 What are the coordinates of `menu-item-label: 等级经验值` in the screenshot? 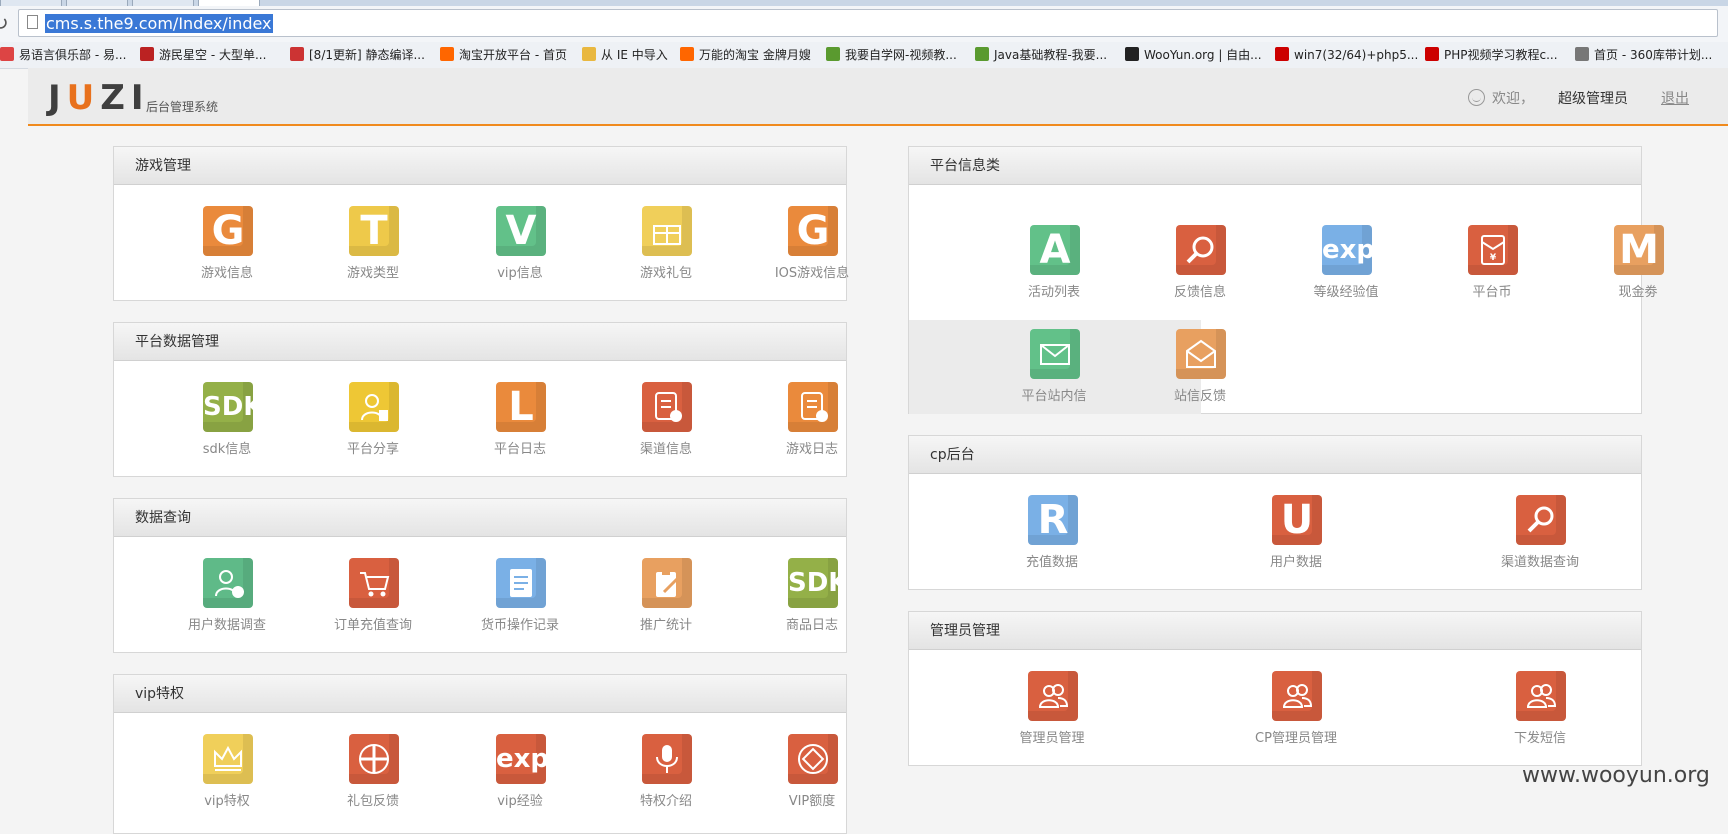 It's located at (1346, 290).